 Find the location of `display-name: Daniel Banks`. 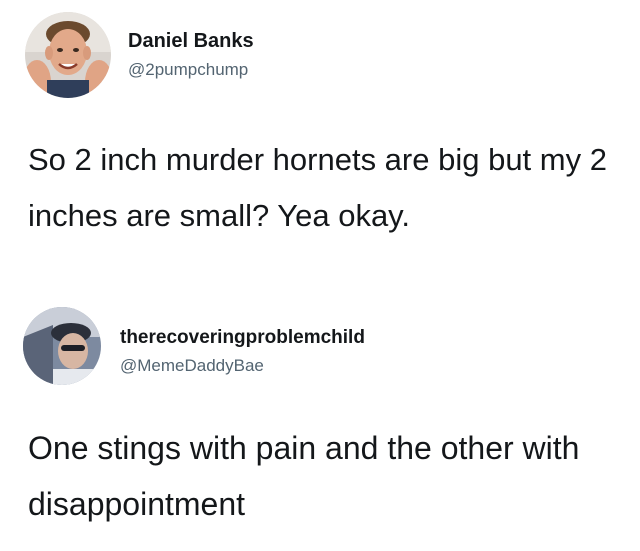

display-name: Daniel Banks is located at coordinates (191, 41).